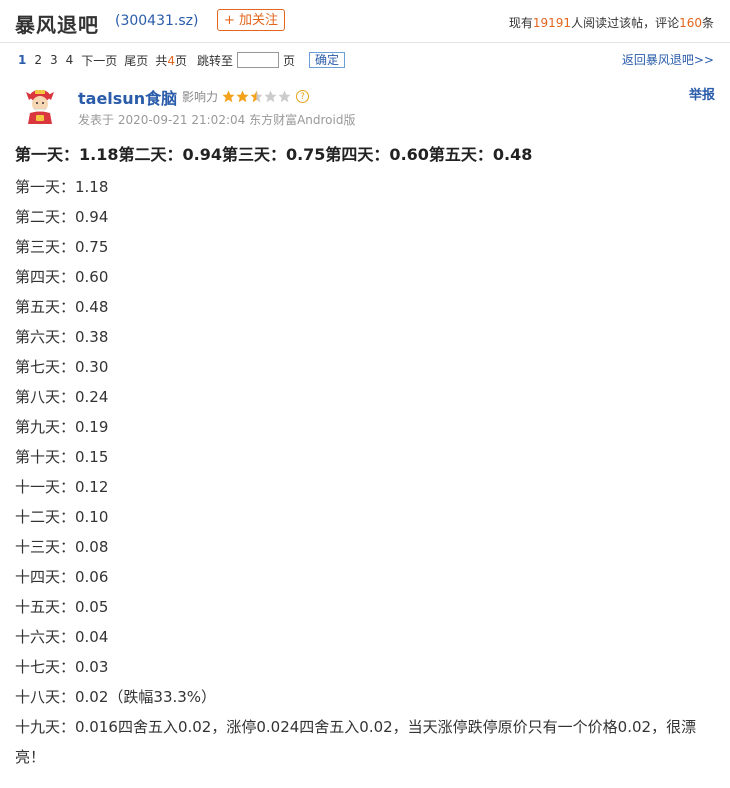  What do you see at coordinates (520, 23) in the screenshot?
I see `stats-prefix: 现有` at bounding box center [520, 23].